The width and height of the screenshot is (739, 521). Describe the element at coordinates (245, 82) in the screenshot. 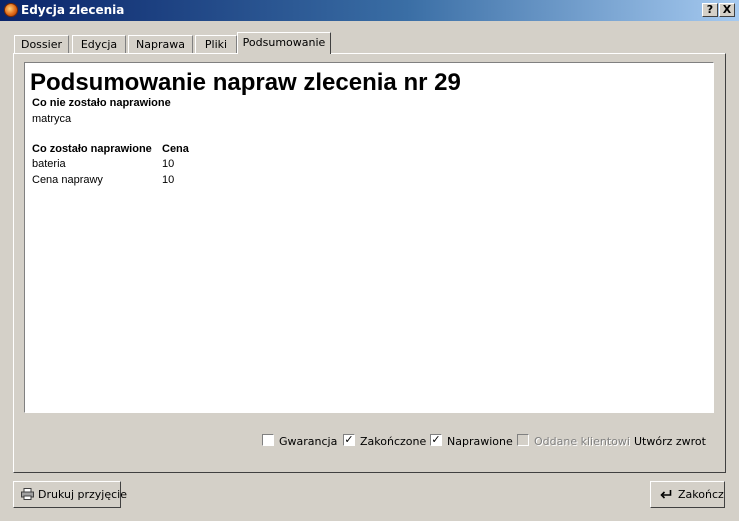

I see `summary-heading: Podsumowanie napraw zlecenia nr 29` at that location.